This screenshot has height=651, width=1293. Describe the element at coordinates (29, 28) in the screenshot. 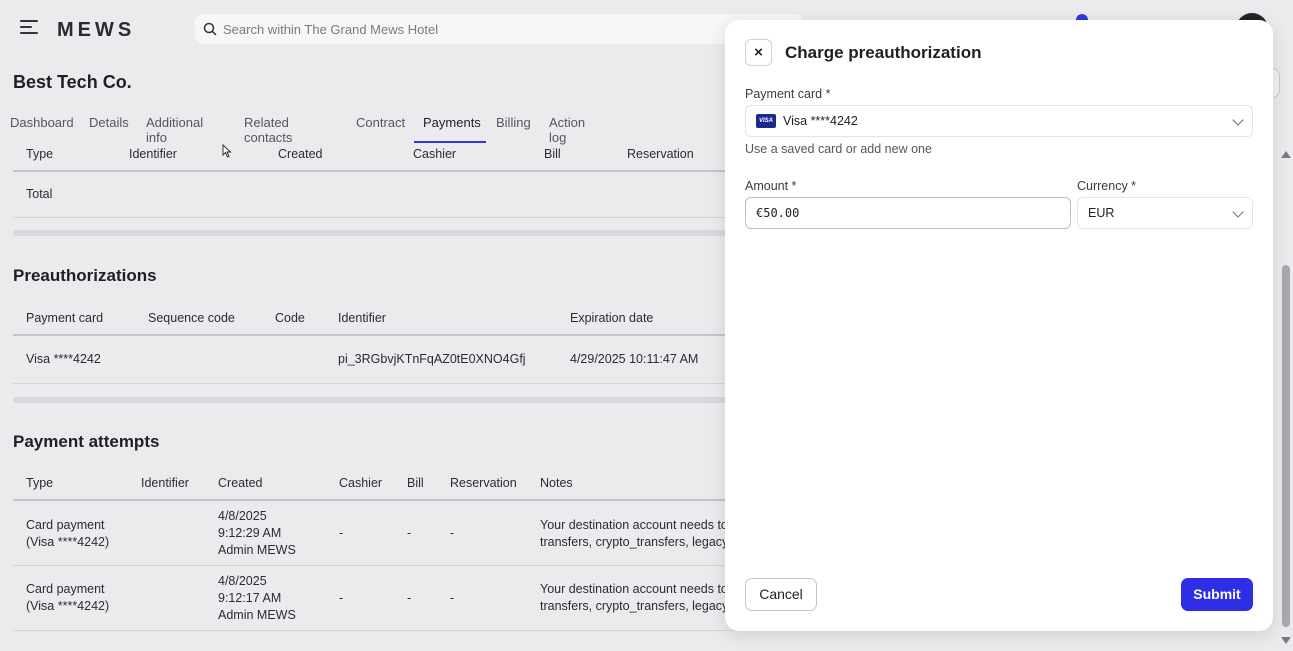

I see `menu-icon` at that location.